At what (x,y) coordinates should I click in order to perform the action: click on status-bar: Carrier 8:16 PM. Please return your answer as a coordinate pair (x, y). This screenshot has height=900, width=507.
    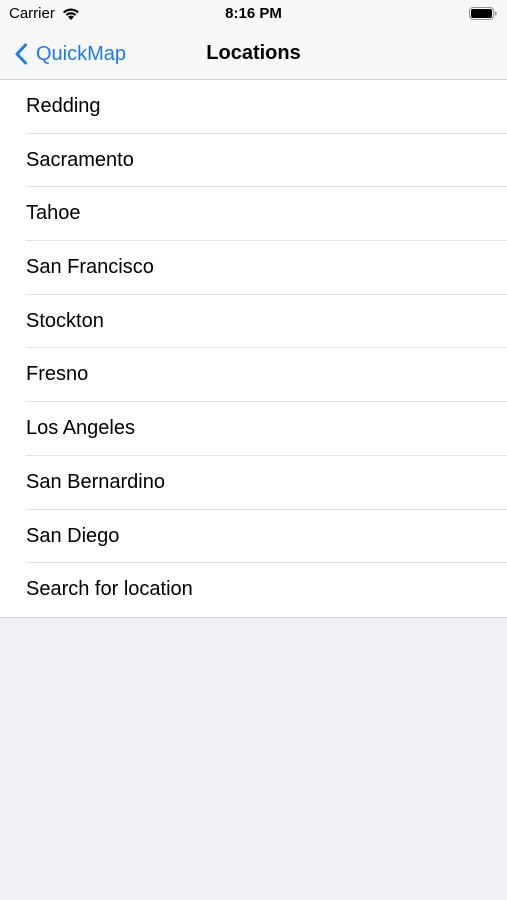
    Looking at the image, I should click on (253, 15).